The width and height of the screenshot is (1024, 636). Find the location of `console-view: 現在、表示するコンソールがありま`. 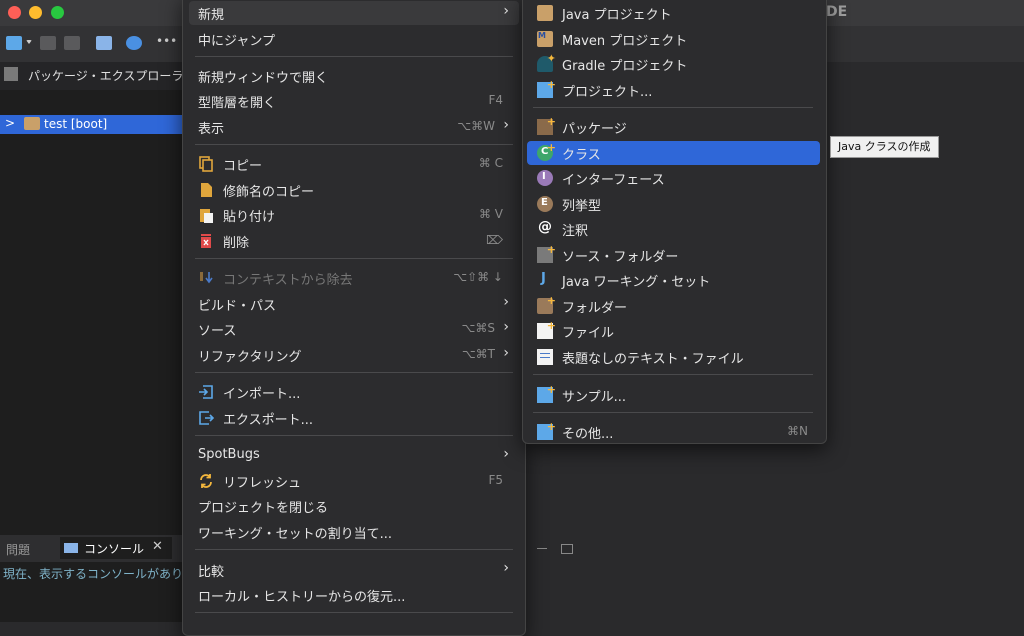

console-view: 現在、表示するコンソールがありま is located at coordinates (97, 592).